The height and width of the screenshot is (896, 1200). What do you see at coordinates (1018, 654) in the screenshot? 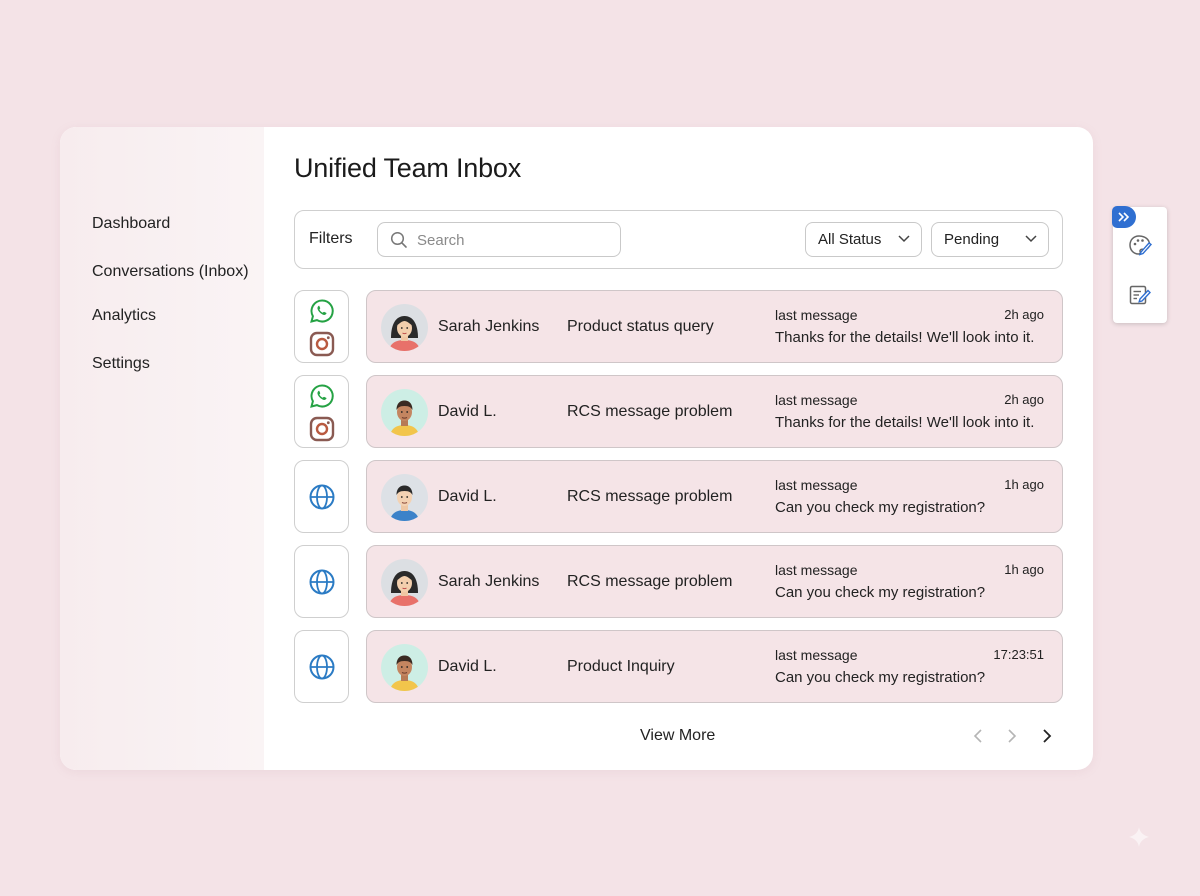
I see `message-time: 17:23:51` at bounding box center [1018, 654].